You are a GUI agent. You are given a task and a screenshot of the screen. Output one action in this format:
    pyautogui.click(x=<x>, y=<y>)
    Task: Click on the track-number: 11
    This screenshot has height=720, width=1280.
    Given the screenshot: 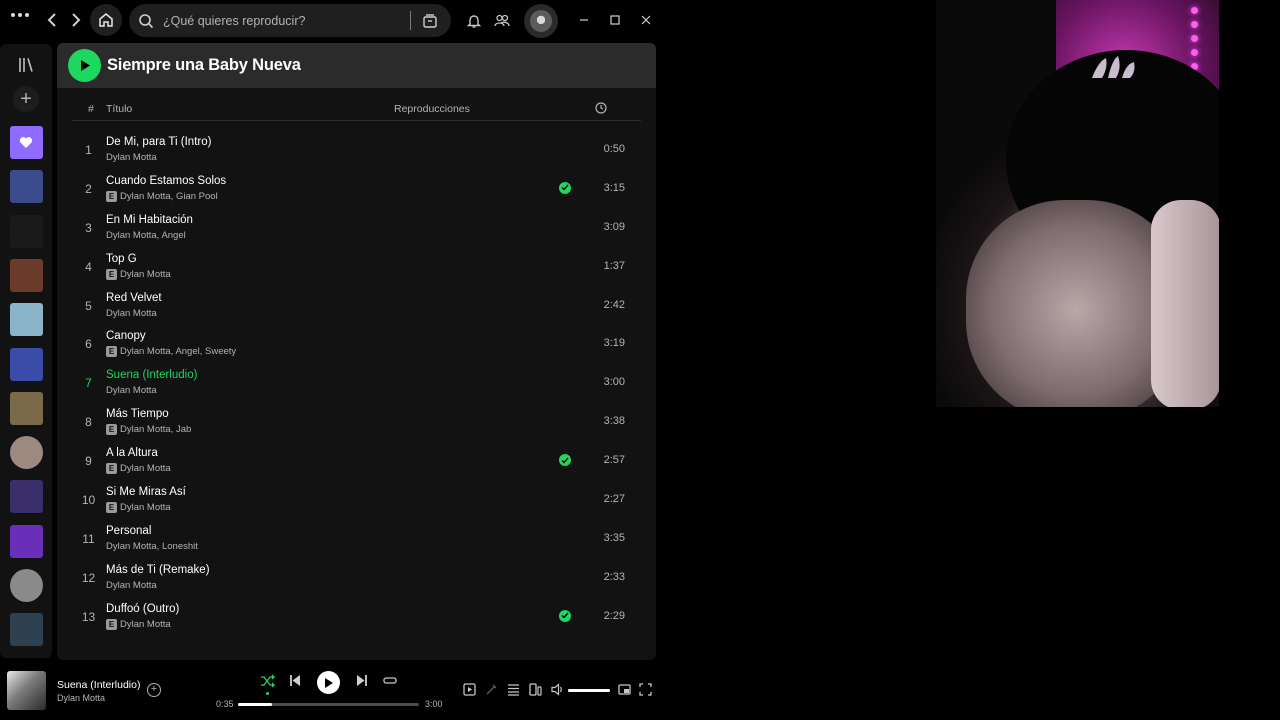 What is the action you would take?
    pyautogui.click(x=88, y=538)
    